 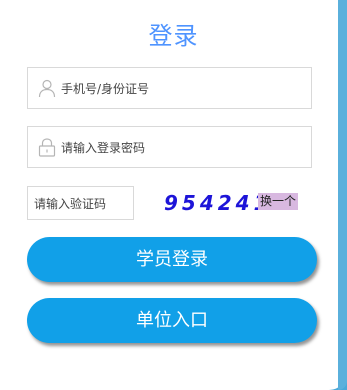 I want to click on captcha-image: 954241, so click(x=218, y=203).